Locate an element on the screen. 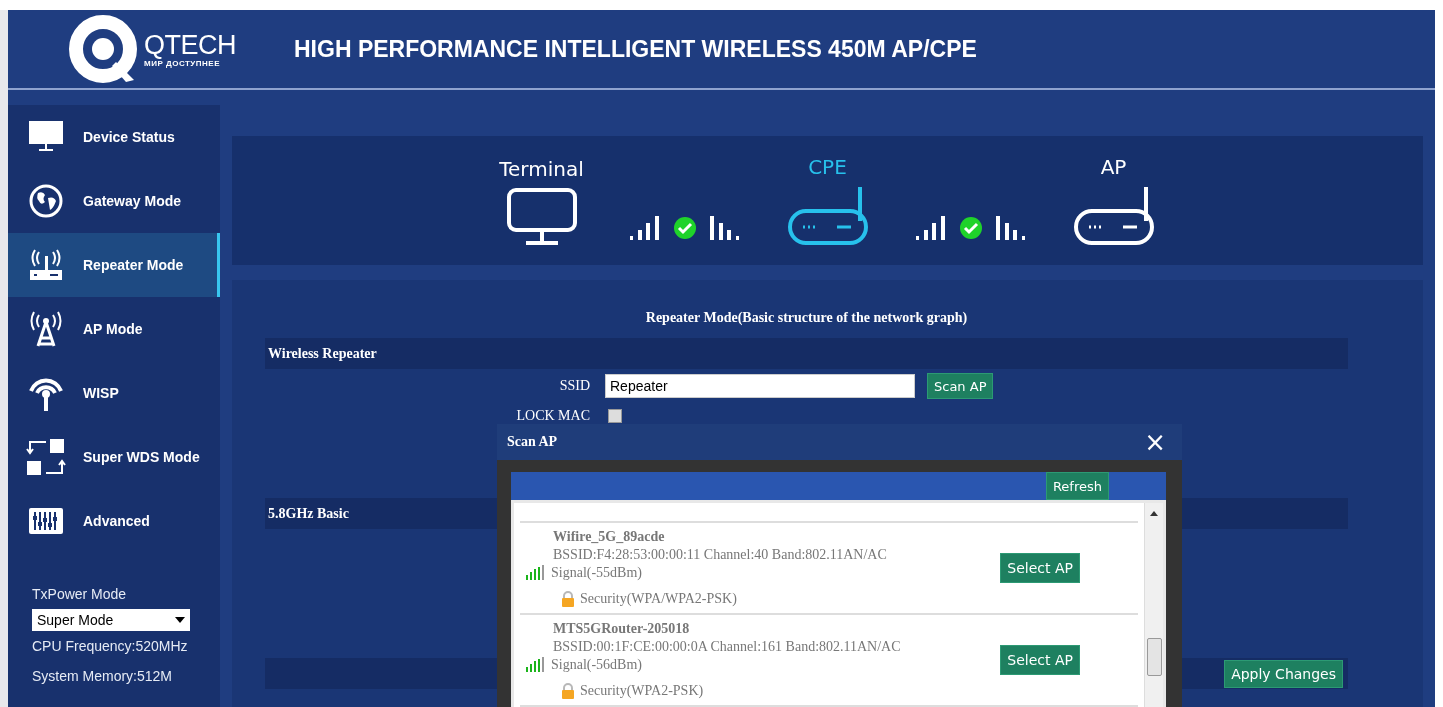  logo-icon is located at coordinates (103, 49).